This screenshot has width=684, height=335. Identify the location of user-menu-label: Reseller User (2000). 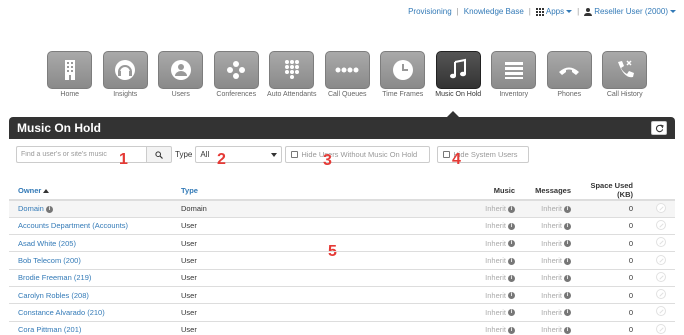
(631, 11).